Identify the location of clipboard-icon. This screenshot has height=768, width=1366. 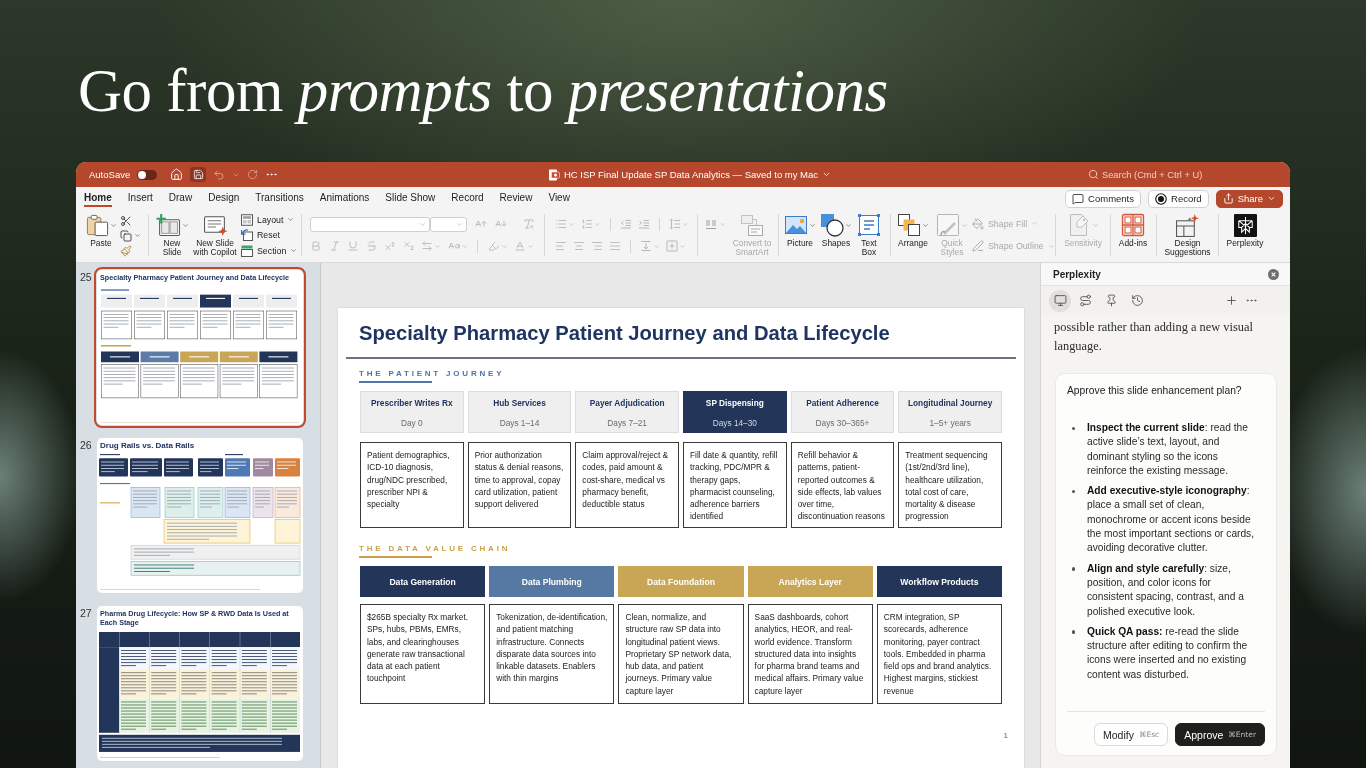
(97, 225).